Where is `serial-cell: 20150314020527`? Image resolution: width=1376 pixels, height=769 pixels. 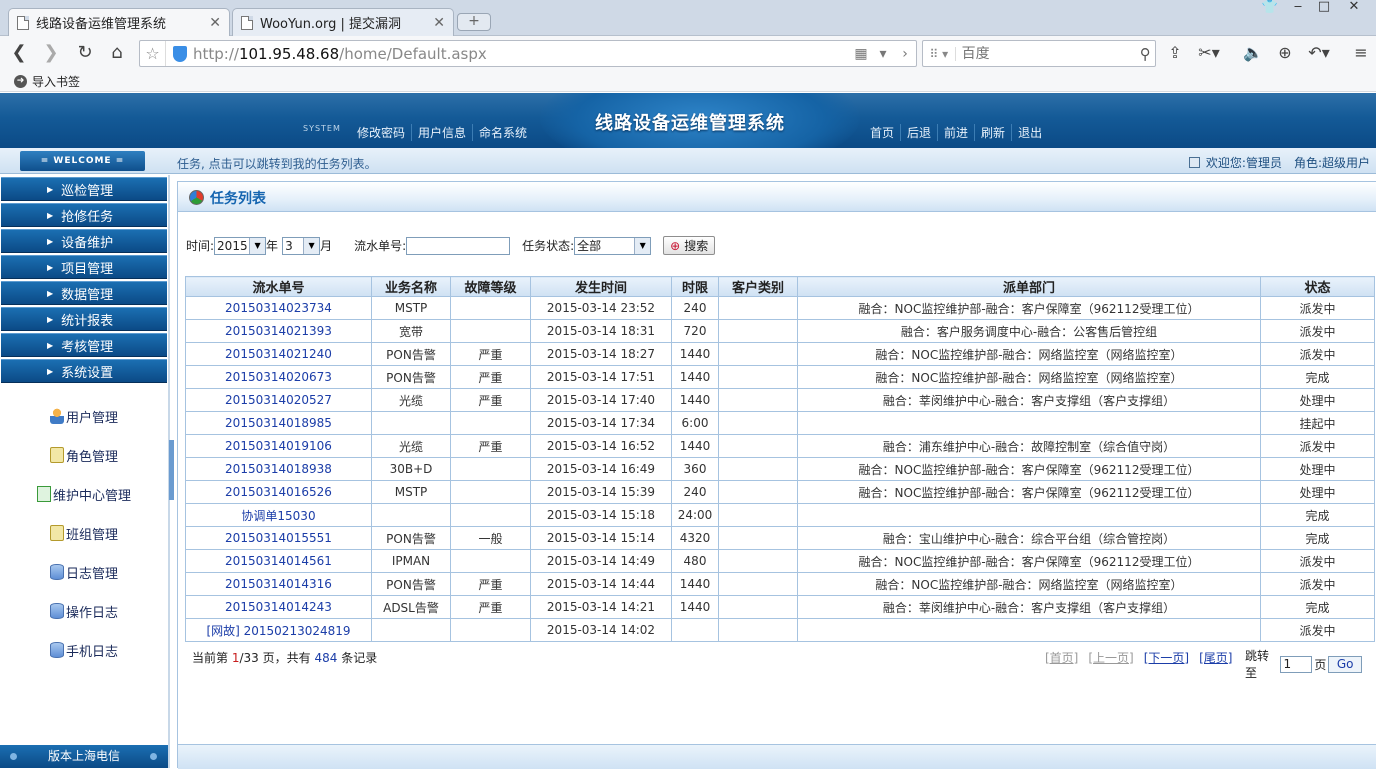 serial-cell: 20150314020527 is located at coordinates (278, 400).